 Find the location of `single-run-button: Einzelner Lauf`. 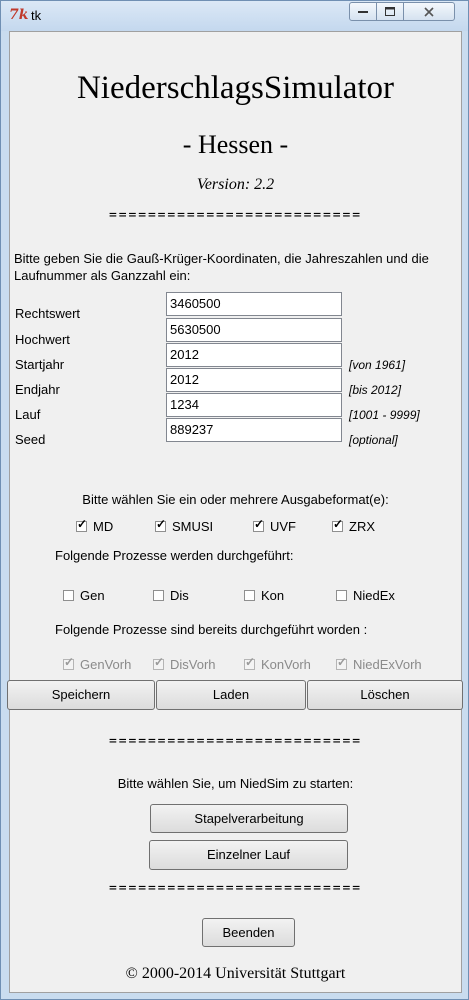

single-run-button: Einzelner Lauf is located at coordinates (248, 855).